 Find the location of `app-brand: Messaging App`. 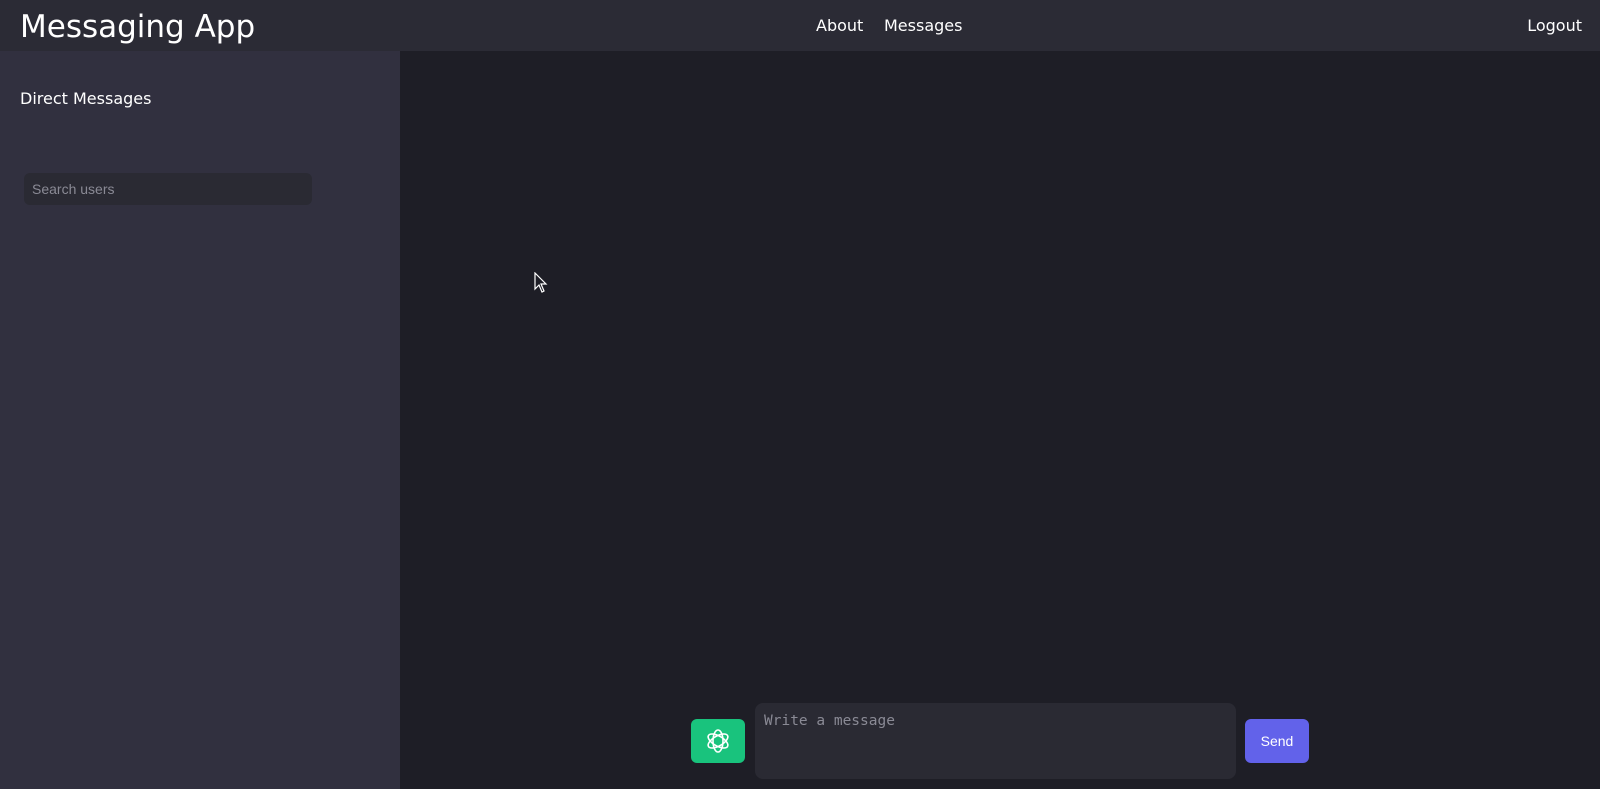

app-brand: Messaging App is located at coordinates (137, 27).